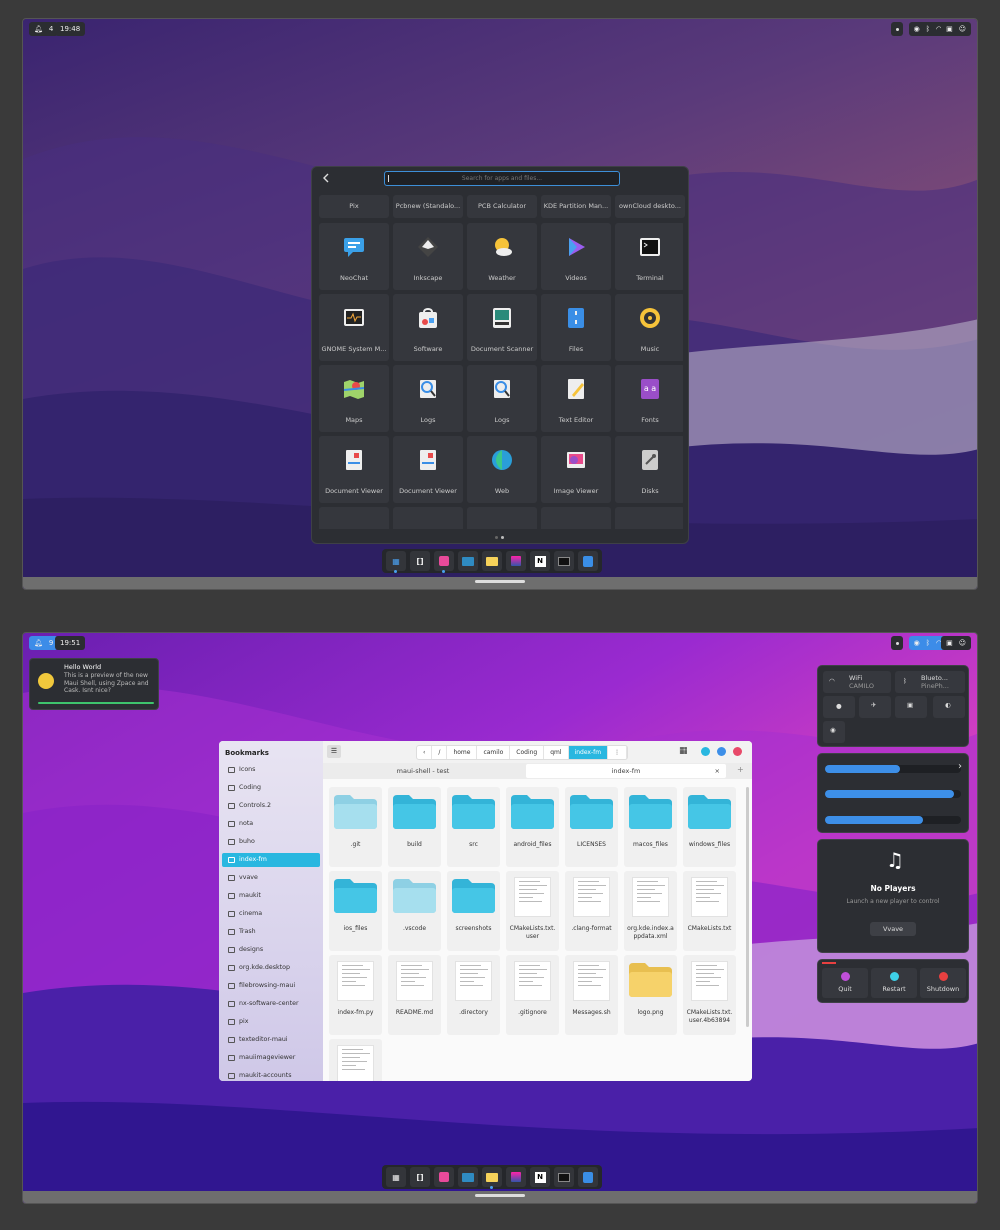 This screenshot has height=1230, width=1000. What do you see at coordinates (428, 327) in the screenshot?
I see `app-tile: Software` at bounding box center [428, 327].